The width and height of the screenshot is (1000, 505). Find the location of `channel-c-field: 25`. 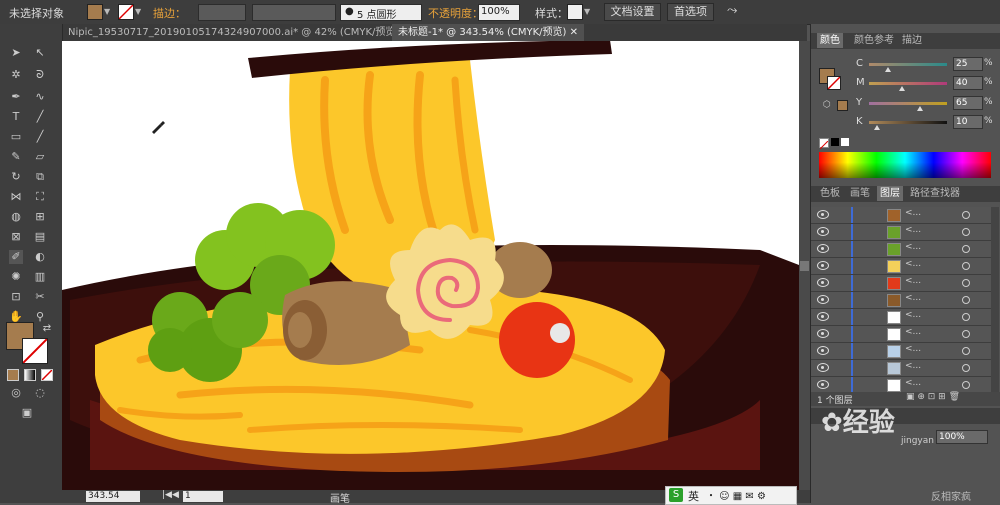

channel-c-field: 25 is located at coordinates (968, 64).